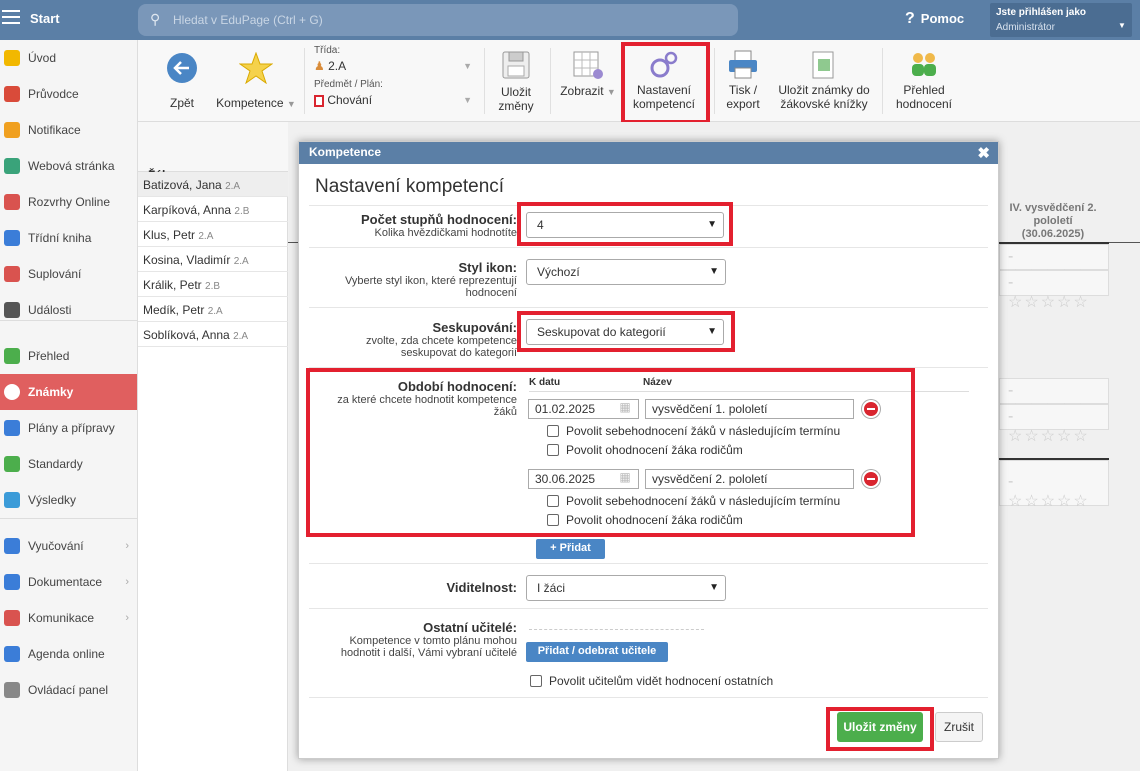  I want to click on sidebar-item-18: Ovládací panel, so click(68, 690).